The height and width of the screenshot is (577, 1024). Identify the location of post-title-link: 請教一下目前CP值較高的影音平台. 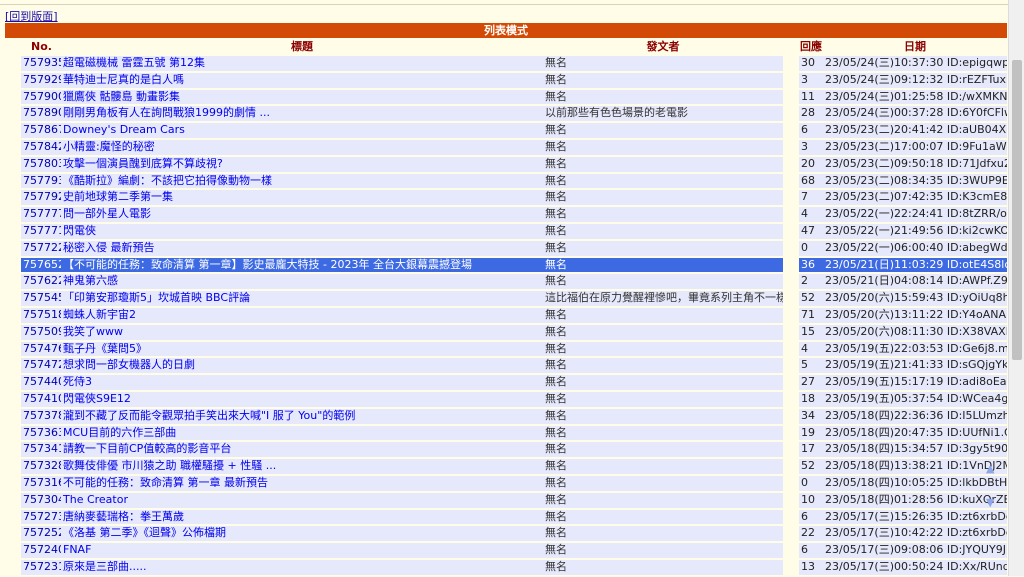
(302, 450).